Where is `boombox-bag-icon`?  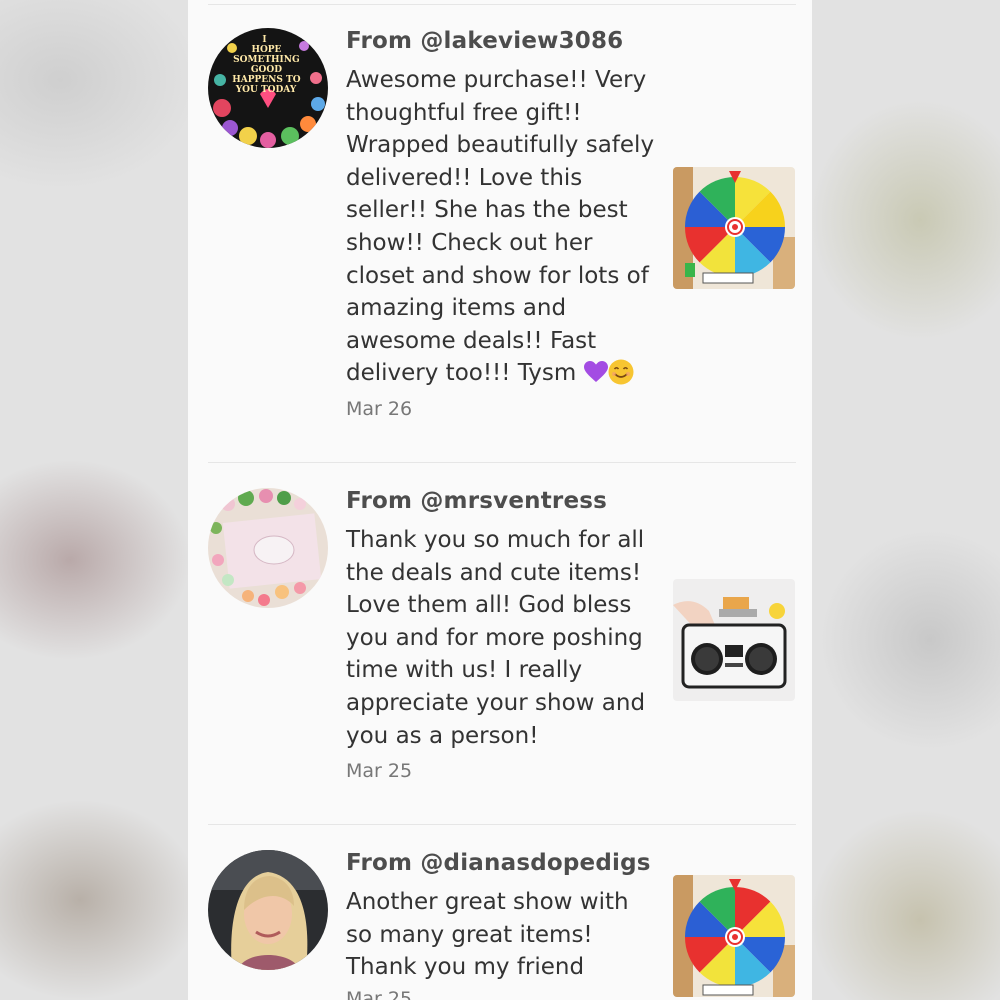
boombox-bag-icon is located at coordinates (734, 640).